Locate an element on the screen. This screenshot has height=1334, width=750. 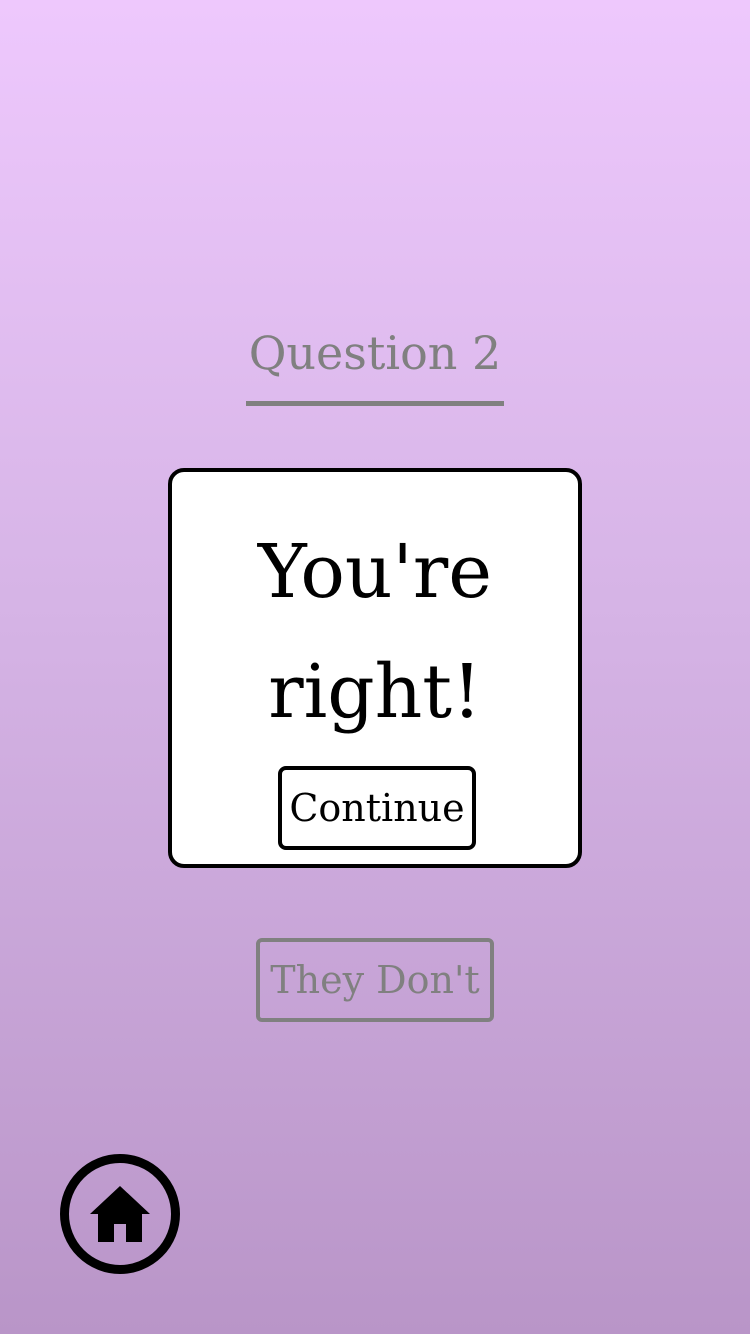
result-message: You're right! is located at coordinates (375, 632).